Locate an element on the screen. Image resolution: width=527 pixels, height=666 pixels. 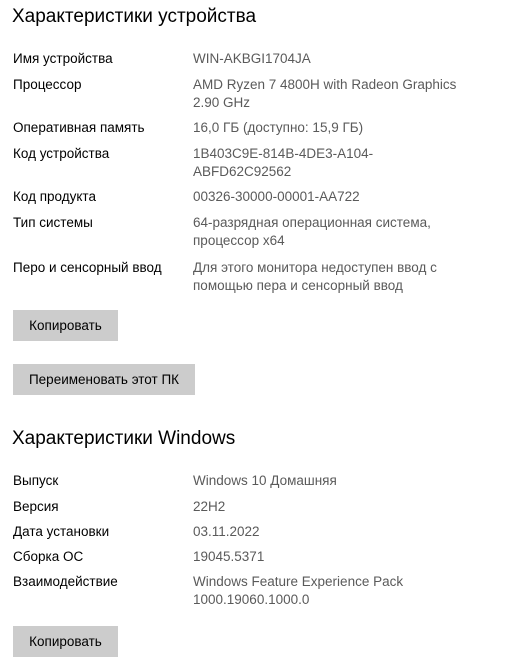
spec-value: 1B403C9E-814B-4DE3-A104- ABFD62C92562 is located at coordinates (283, 162).